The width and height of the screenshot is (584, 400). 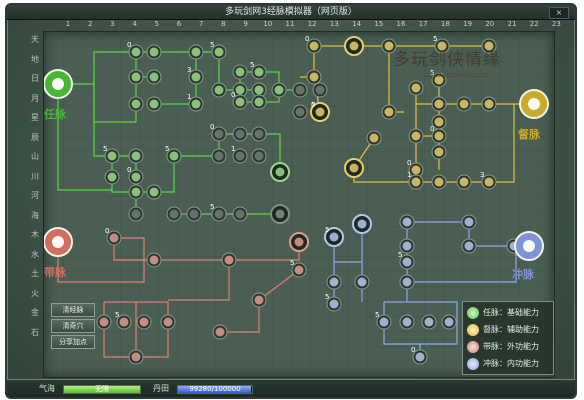 What do you see at coordinates (409, 163) in the screenshot?
I see `acupoint-count: 0` at bounding box center [409, 163].